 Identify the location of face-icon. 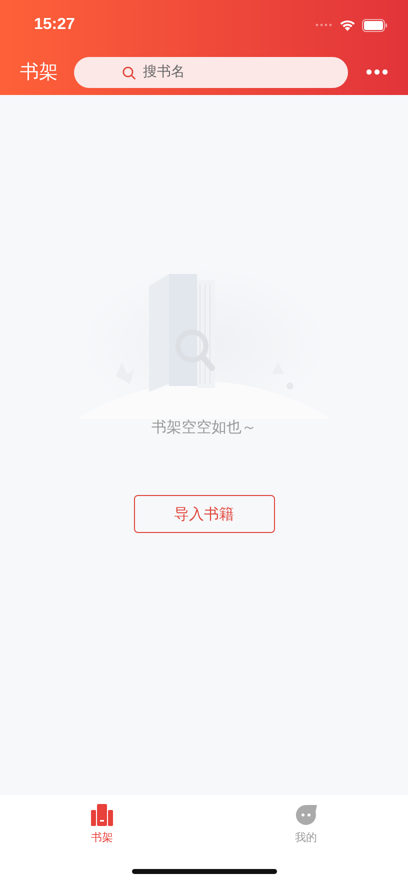
(306, 815).